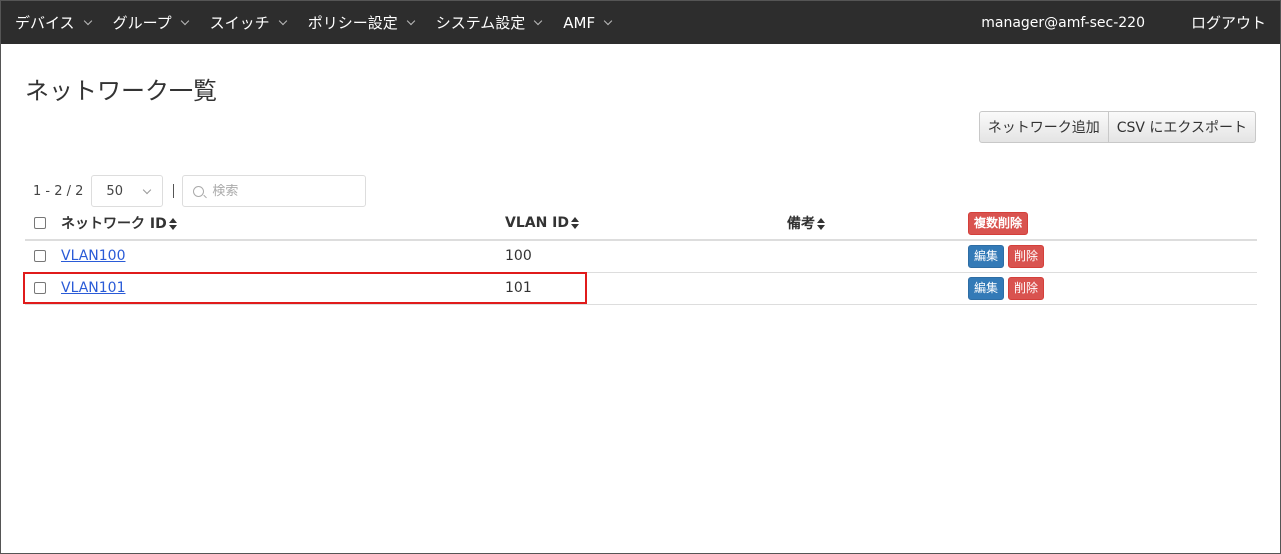  I want to click on table-header-row: ネットワーク ID VLAN ID 備考 複数削除, so click(641, 223).